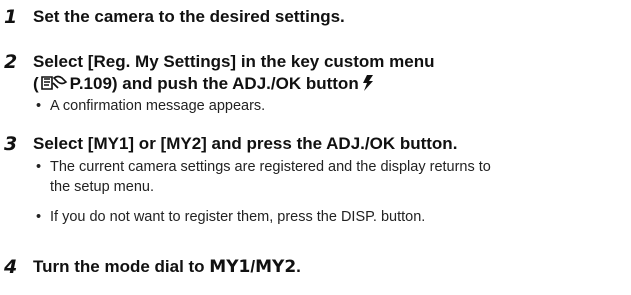 Image resolution: width=631 pixels, height=295 pixels. What do you see at coordinates (36, 83) in the screenshot?
I see `paren-open: (` at bounding box center [36, 83].